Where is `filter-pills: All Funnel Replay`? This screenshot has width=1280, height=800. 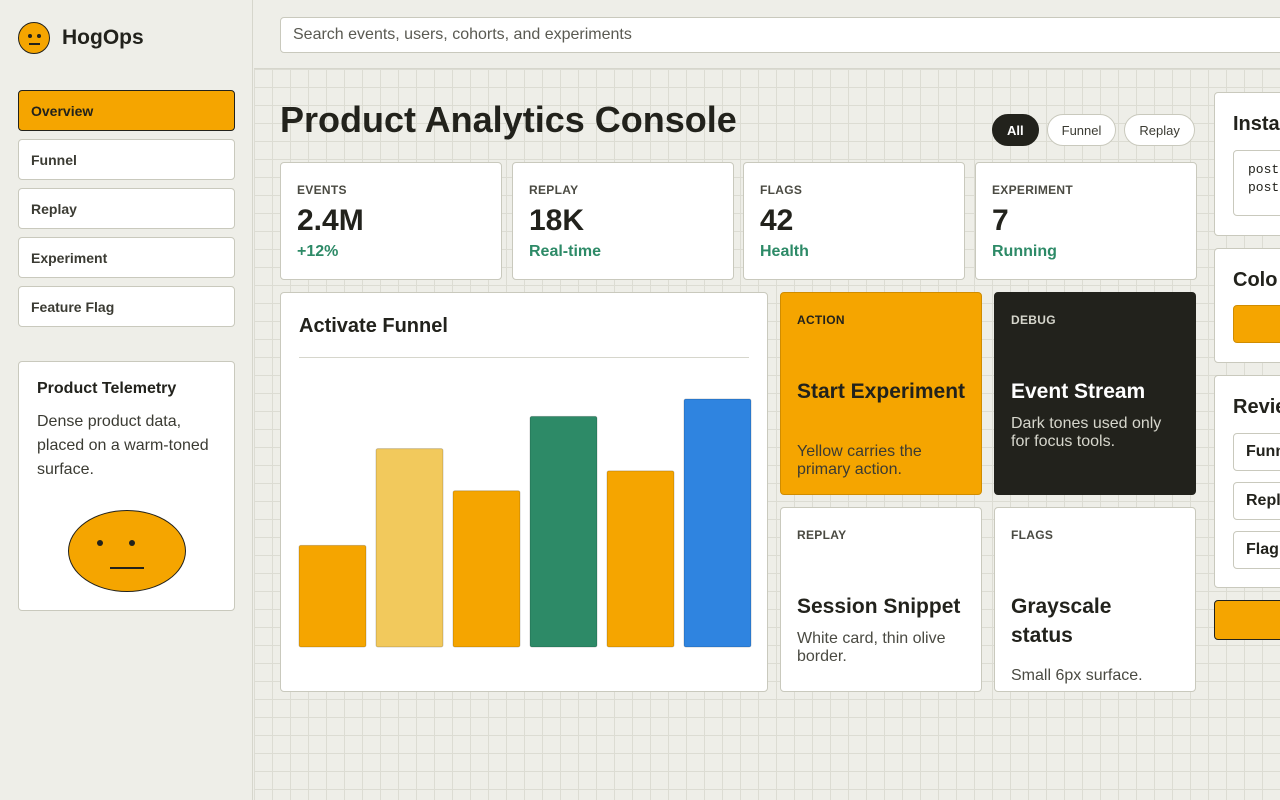
filter-pills: All Funnel Replay is located at coordinates (1093, 130).